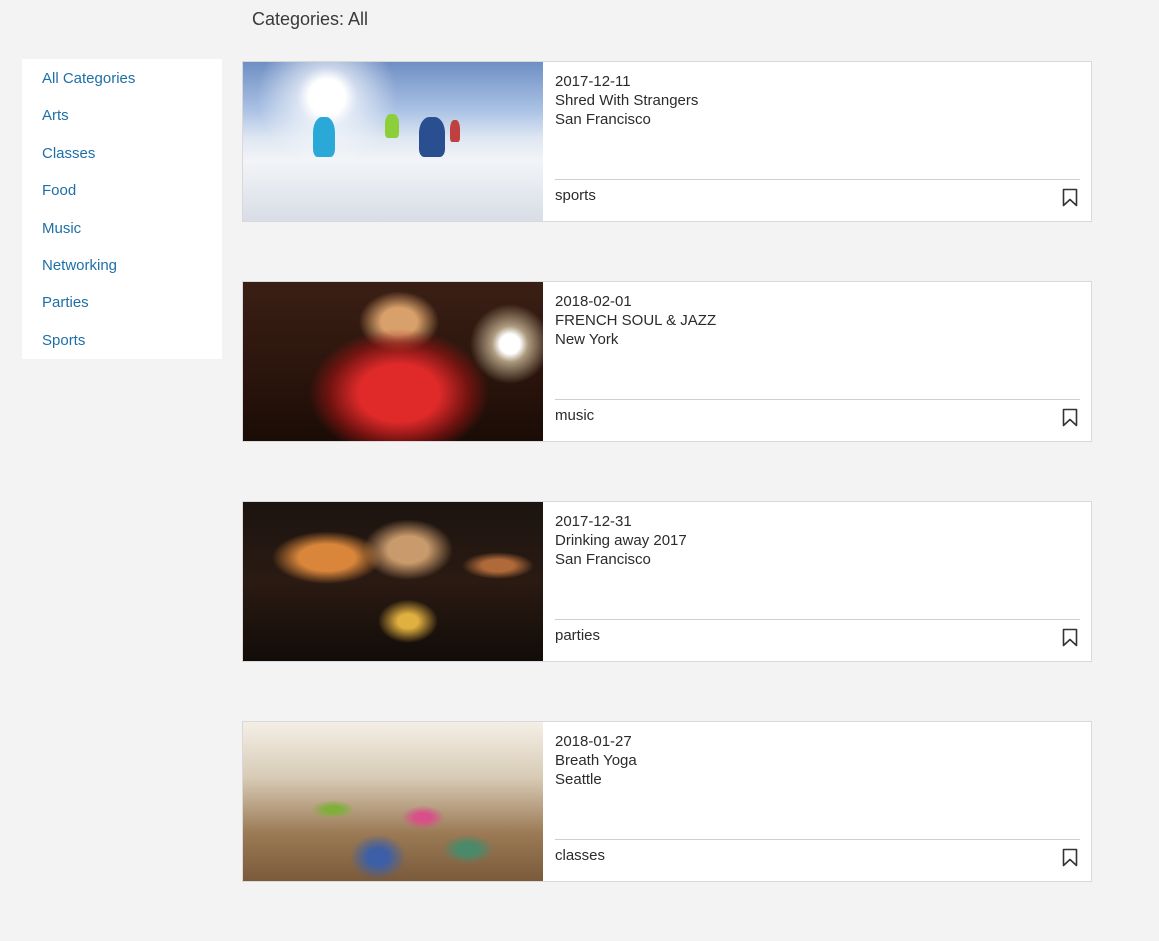 The width and height of the screenshot is (1159, 941). Describe the element at coordinates (817, 540) in the screenshot. I see `event-title: Drinking away 2017` at that location.